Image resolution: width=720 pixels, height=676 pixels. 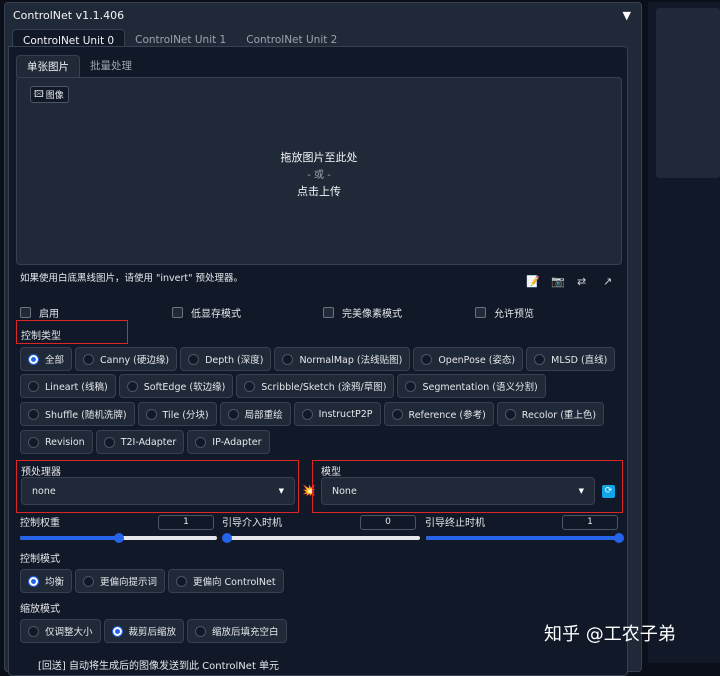 I want to click on preprocessor-dropdown: none ▼, so click(x=158, y=491).